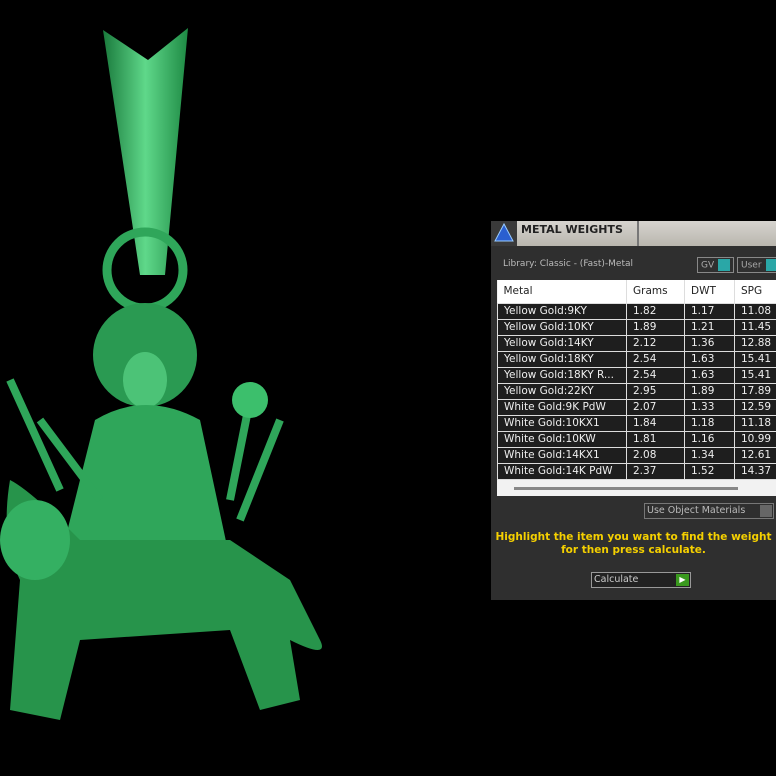  I want to click on table-cell: White Gold:14K PdW, so click(562, 471).